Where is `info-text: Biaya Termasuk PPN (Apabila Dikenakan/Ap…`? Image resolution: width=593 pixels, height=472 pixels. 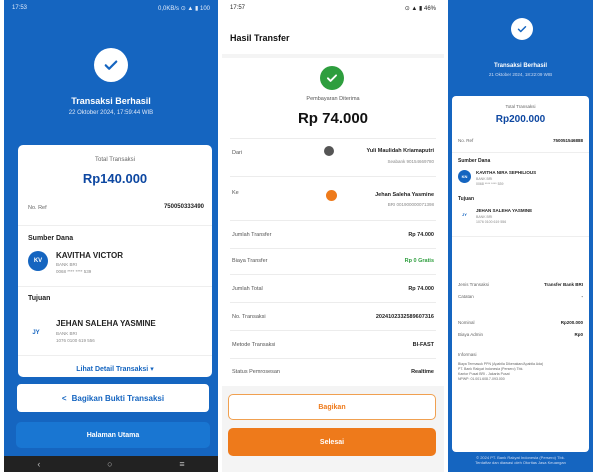 info-text: Biaya Termasuk PPN (Apabila Dikenakan/Ap… is located at coordinates (501, 371).